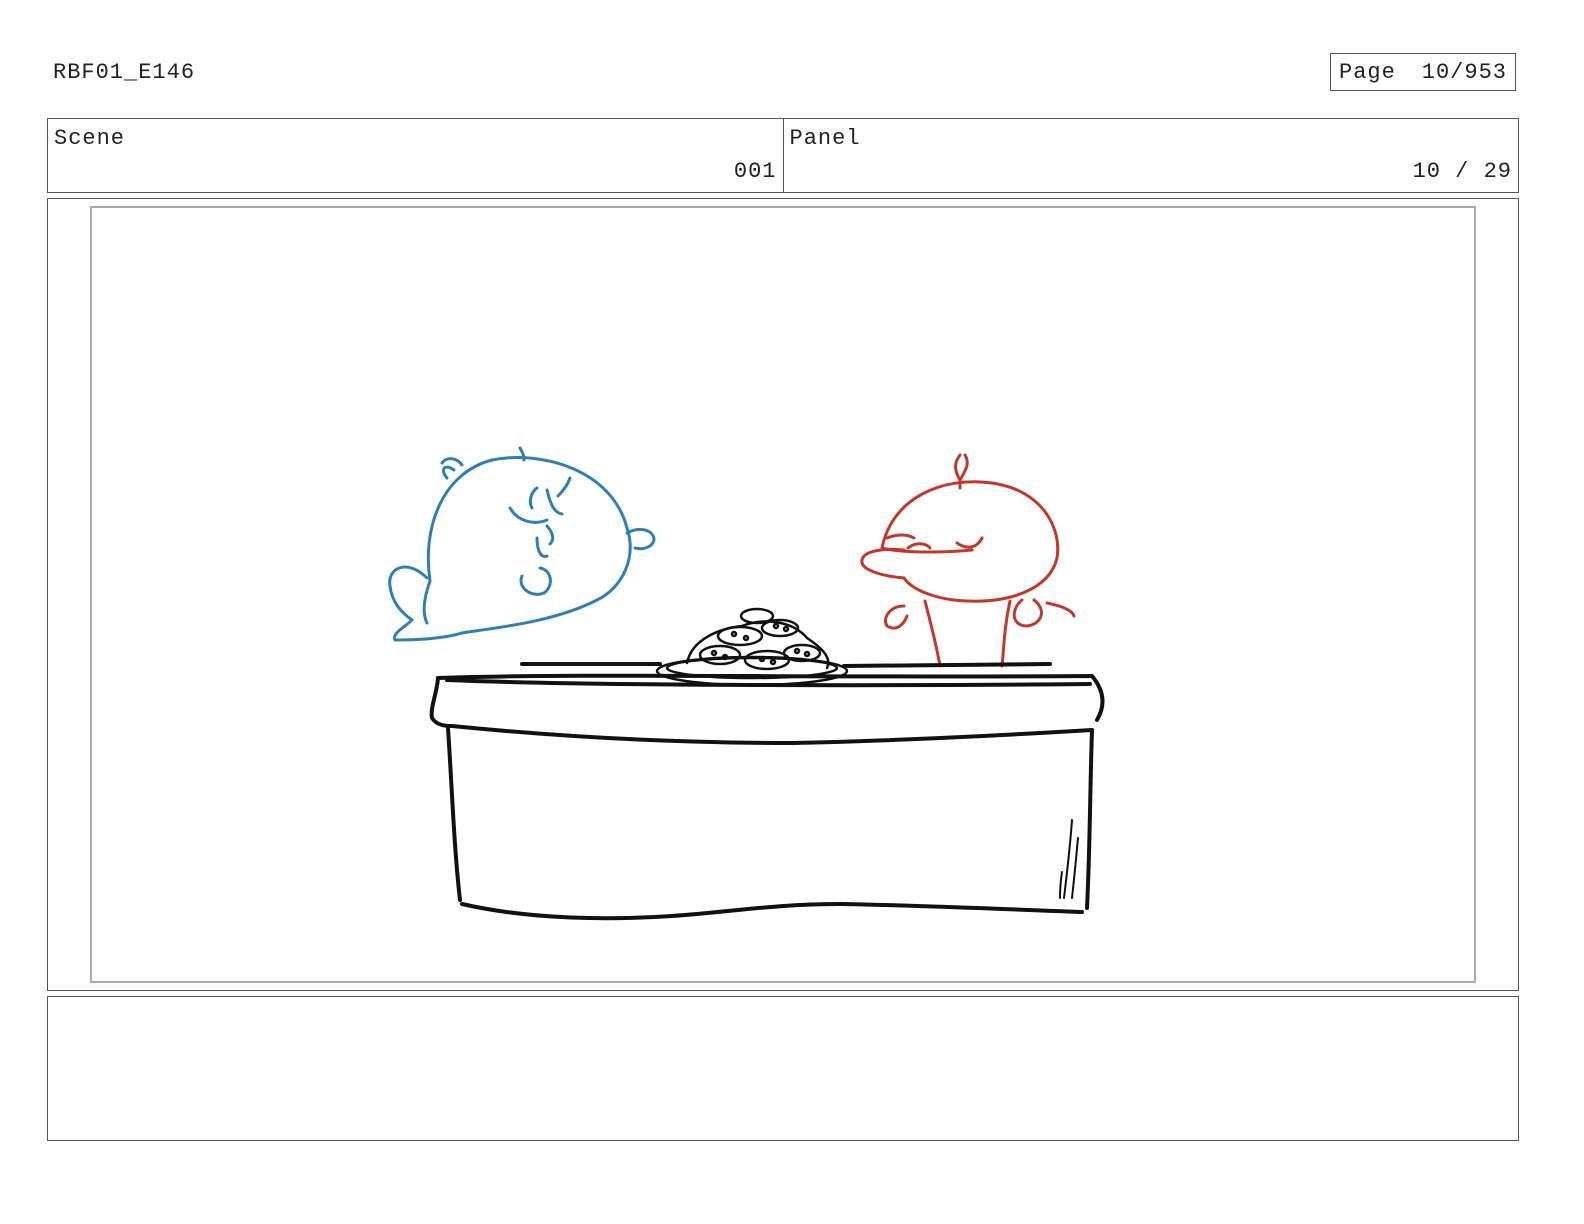 The image size is (1584, 1224). What do you see at coordinates (1150, 155) in the screenshot?
I see `panel-cell: Panel 10 / 29` at bounding box center [1150, 155].